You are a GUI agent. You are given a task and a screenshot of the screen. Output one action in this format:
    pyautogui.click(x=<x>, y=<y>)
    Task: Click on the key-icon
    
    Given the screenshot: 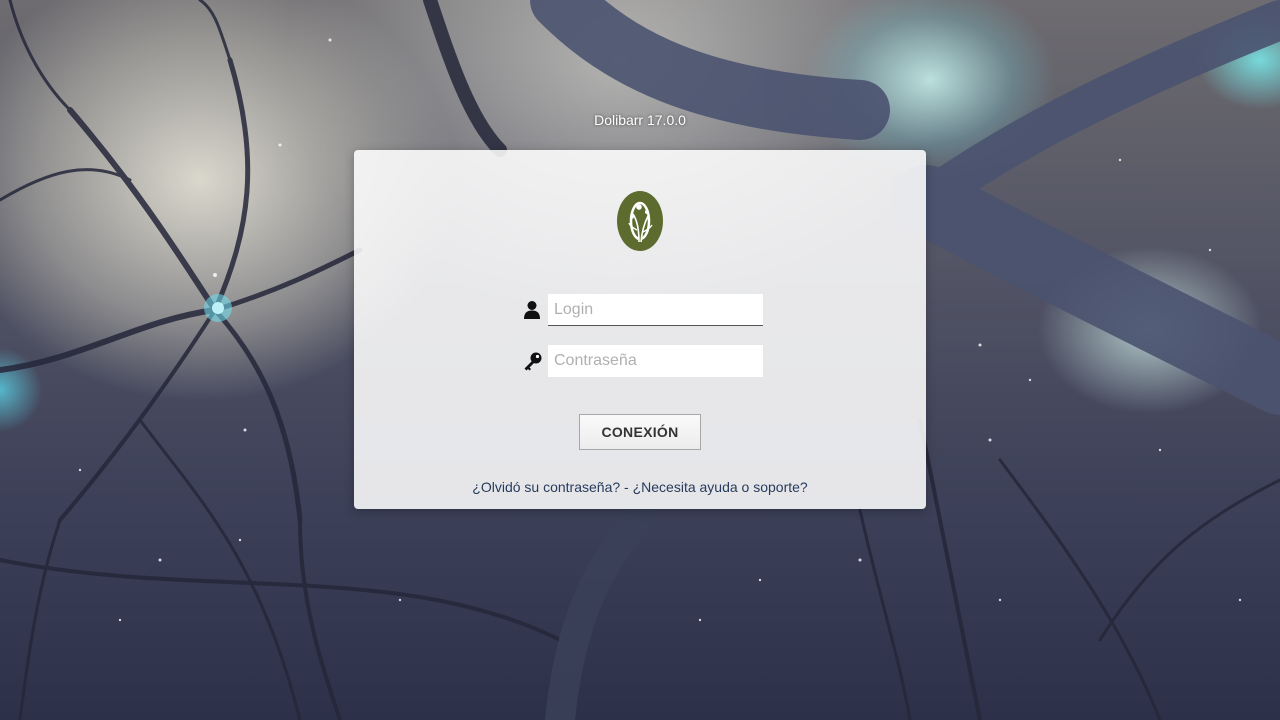 What is the action you would take?
    pyautogui.click(x=533, y=361)
    